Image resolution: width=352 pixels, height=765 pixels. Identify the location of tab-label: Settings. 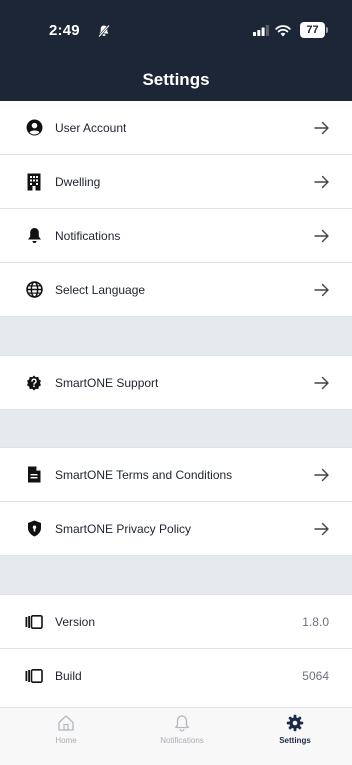
(295, 740).